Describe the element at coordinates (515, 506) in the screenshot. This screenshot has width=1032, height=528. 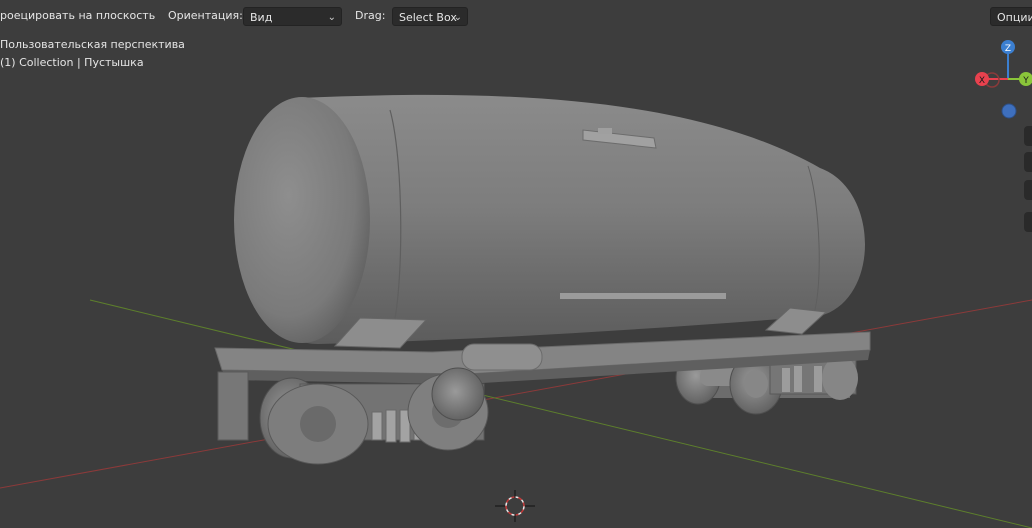
I see `3d-cursor-icon` at that location.